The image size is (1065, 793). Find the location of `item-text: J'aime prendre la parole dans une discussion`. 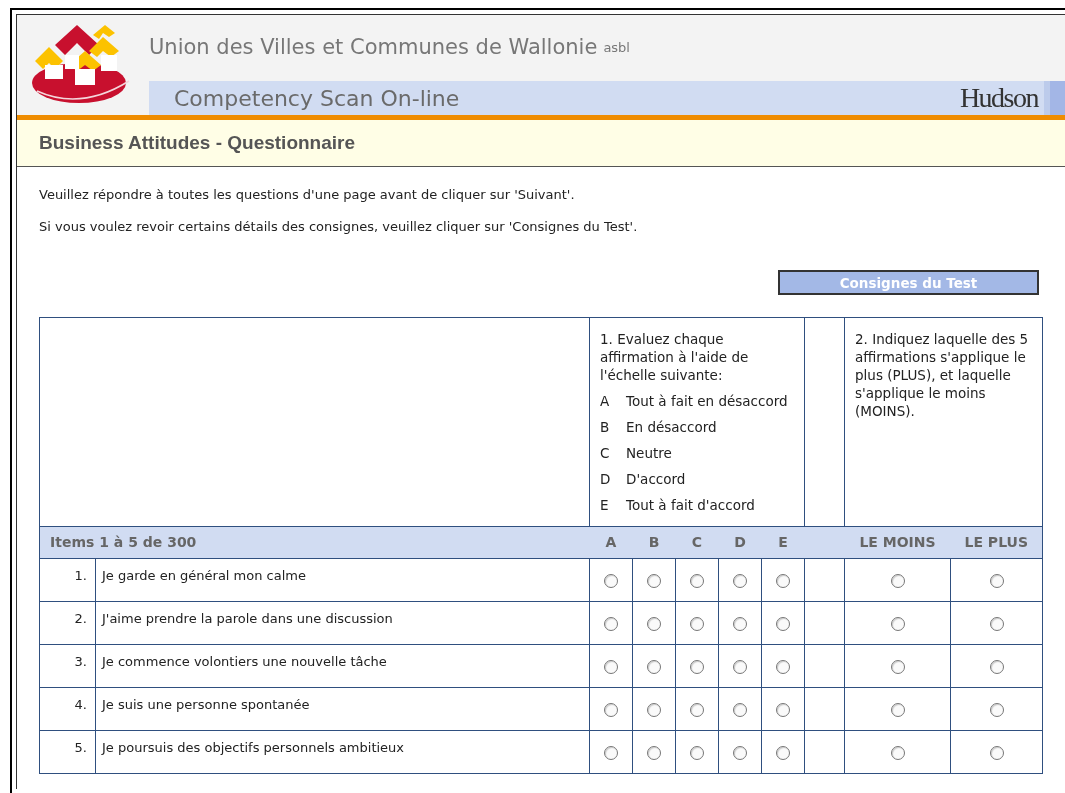

item-text: J'aime prendre la parole dans une discussion is located at coordinates (247, 618).